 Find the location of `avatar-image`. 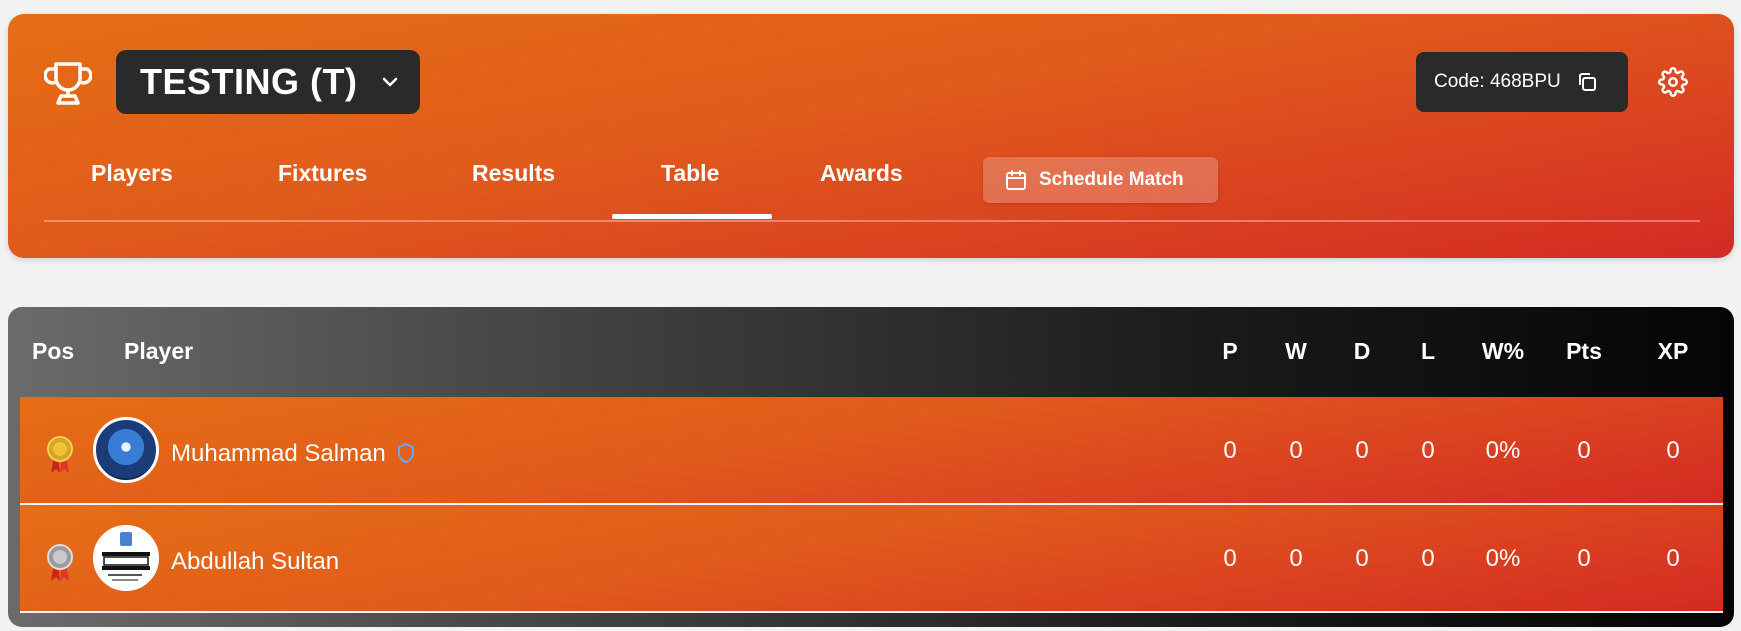

avatar-image is located at coordinates (126, 556).